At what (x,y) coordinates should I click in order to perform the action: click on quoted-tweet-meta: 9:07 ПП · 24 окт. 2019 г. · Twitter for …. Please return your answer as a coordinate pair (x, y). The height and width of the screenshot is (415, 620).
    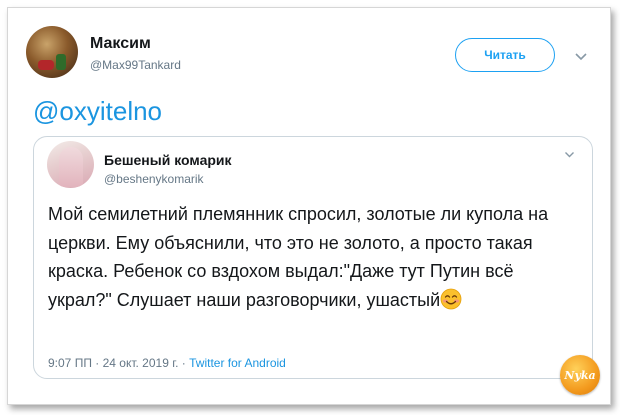
    Looking at the image, I should click on (167, 363).